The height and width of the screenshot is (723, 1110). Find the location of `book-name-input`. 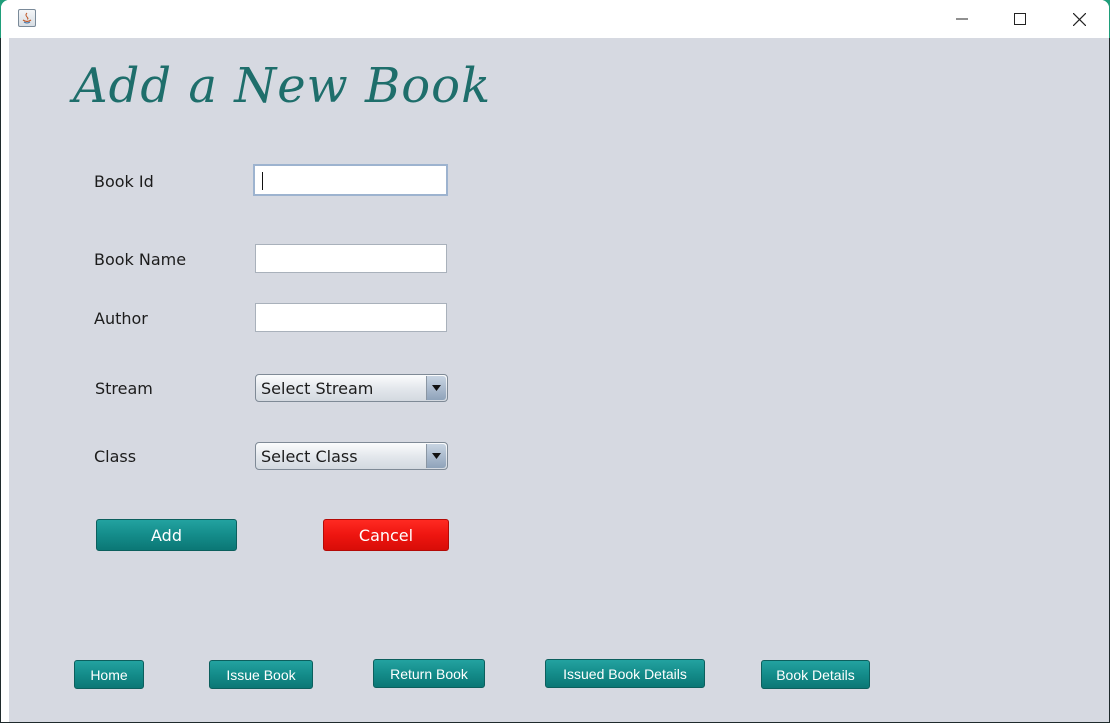

book-name-input is located at coordinates (351, 258).